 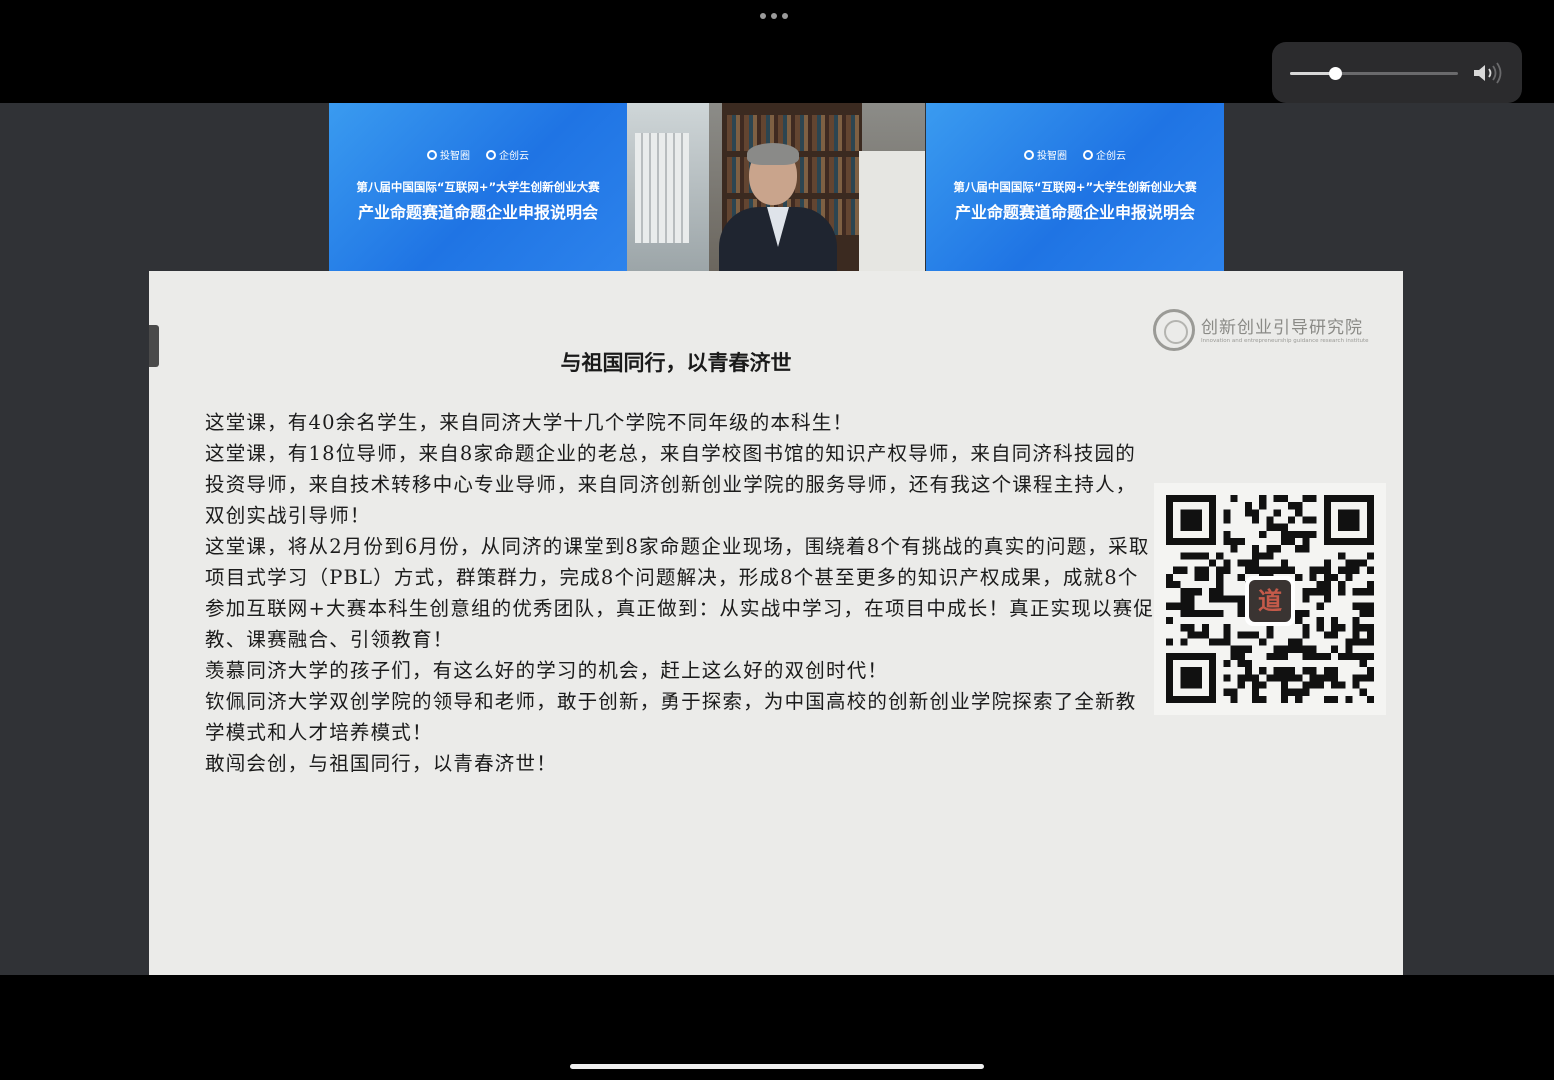 I want to click on volume-slider, so click(x=1374, y=73).